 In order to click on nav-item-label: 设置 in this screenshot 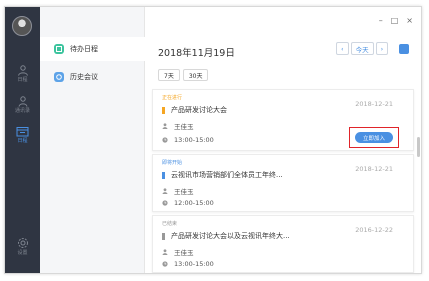, I will do `click(22, 253)`.